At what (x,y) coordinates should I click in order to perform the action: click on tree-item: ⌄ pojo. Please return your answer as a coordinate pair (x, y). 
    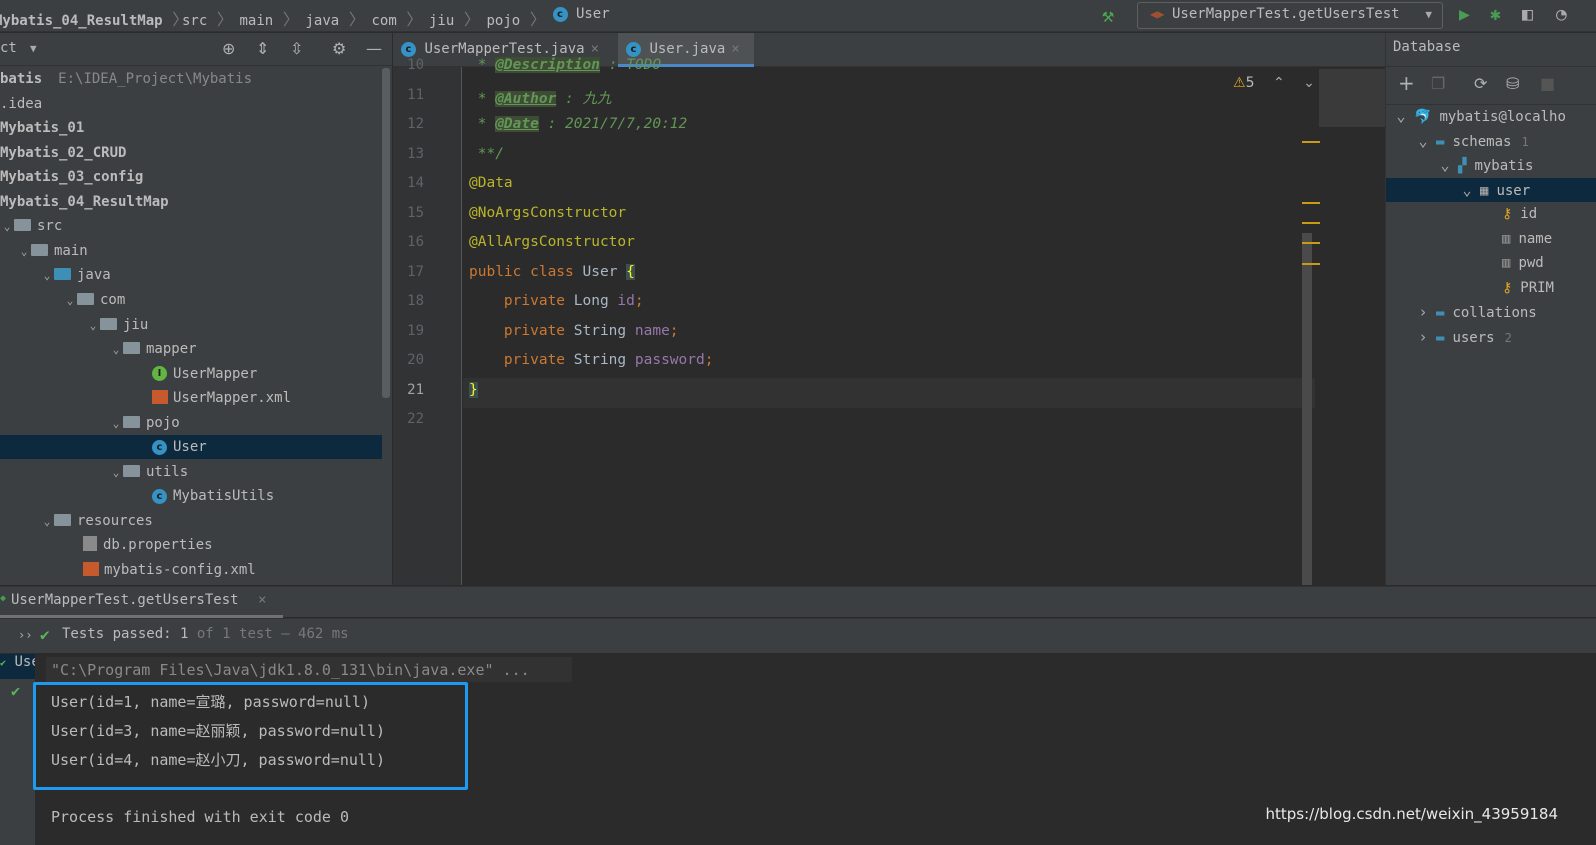
    Looking at the image, I should click on (191, 423).